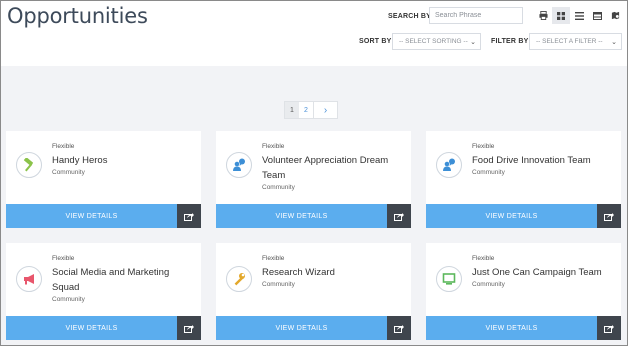 This screenshot has height=346, width=628. Describe the element at coordinates (615, 15) in the screenshot. I see `map-view-icon` at that location.